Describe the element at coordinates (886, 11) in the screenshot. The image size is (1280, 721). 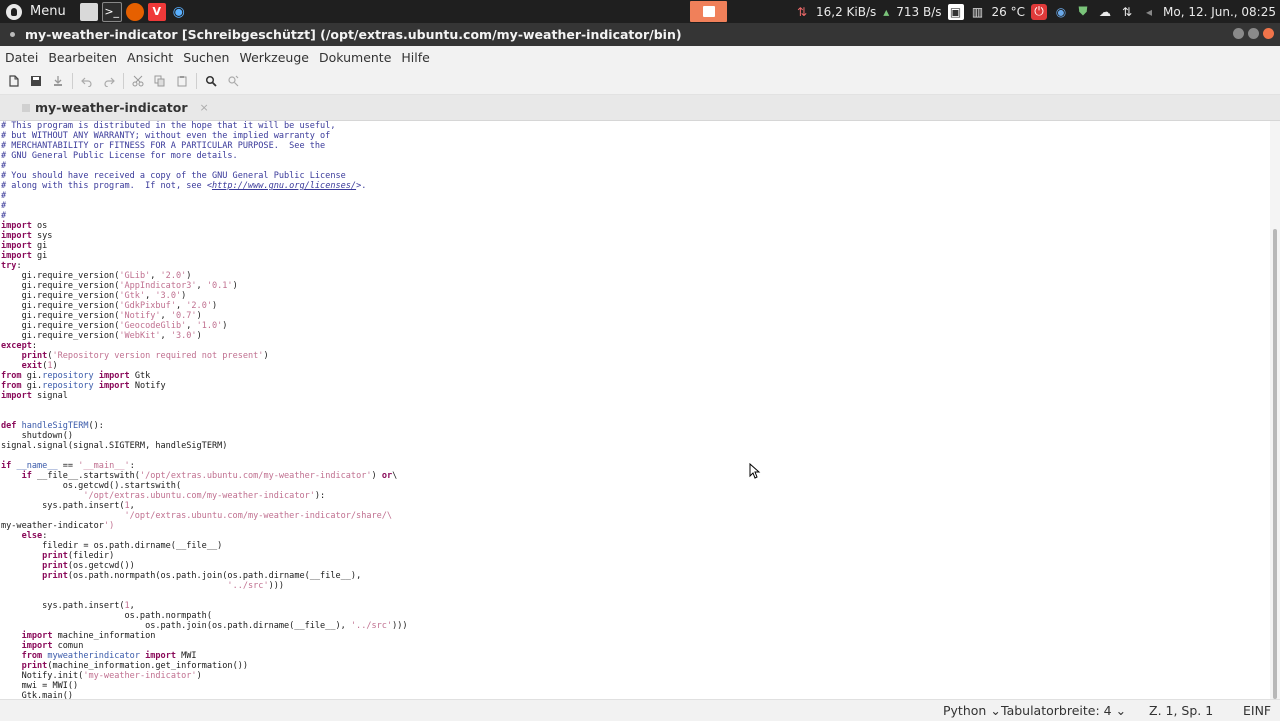
I see `net-up-icon: ▴` at that location.